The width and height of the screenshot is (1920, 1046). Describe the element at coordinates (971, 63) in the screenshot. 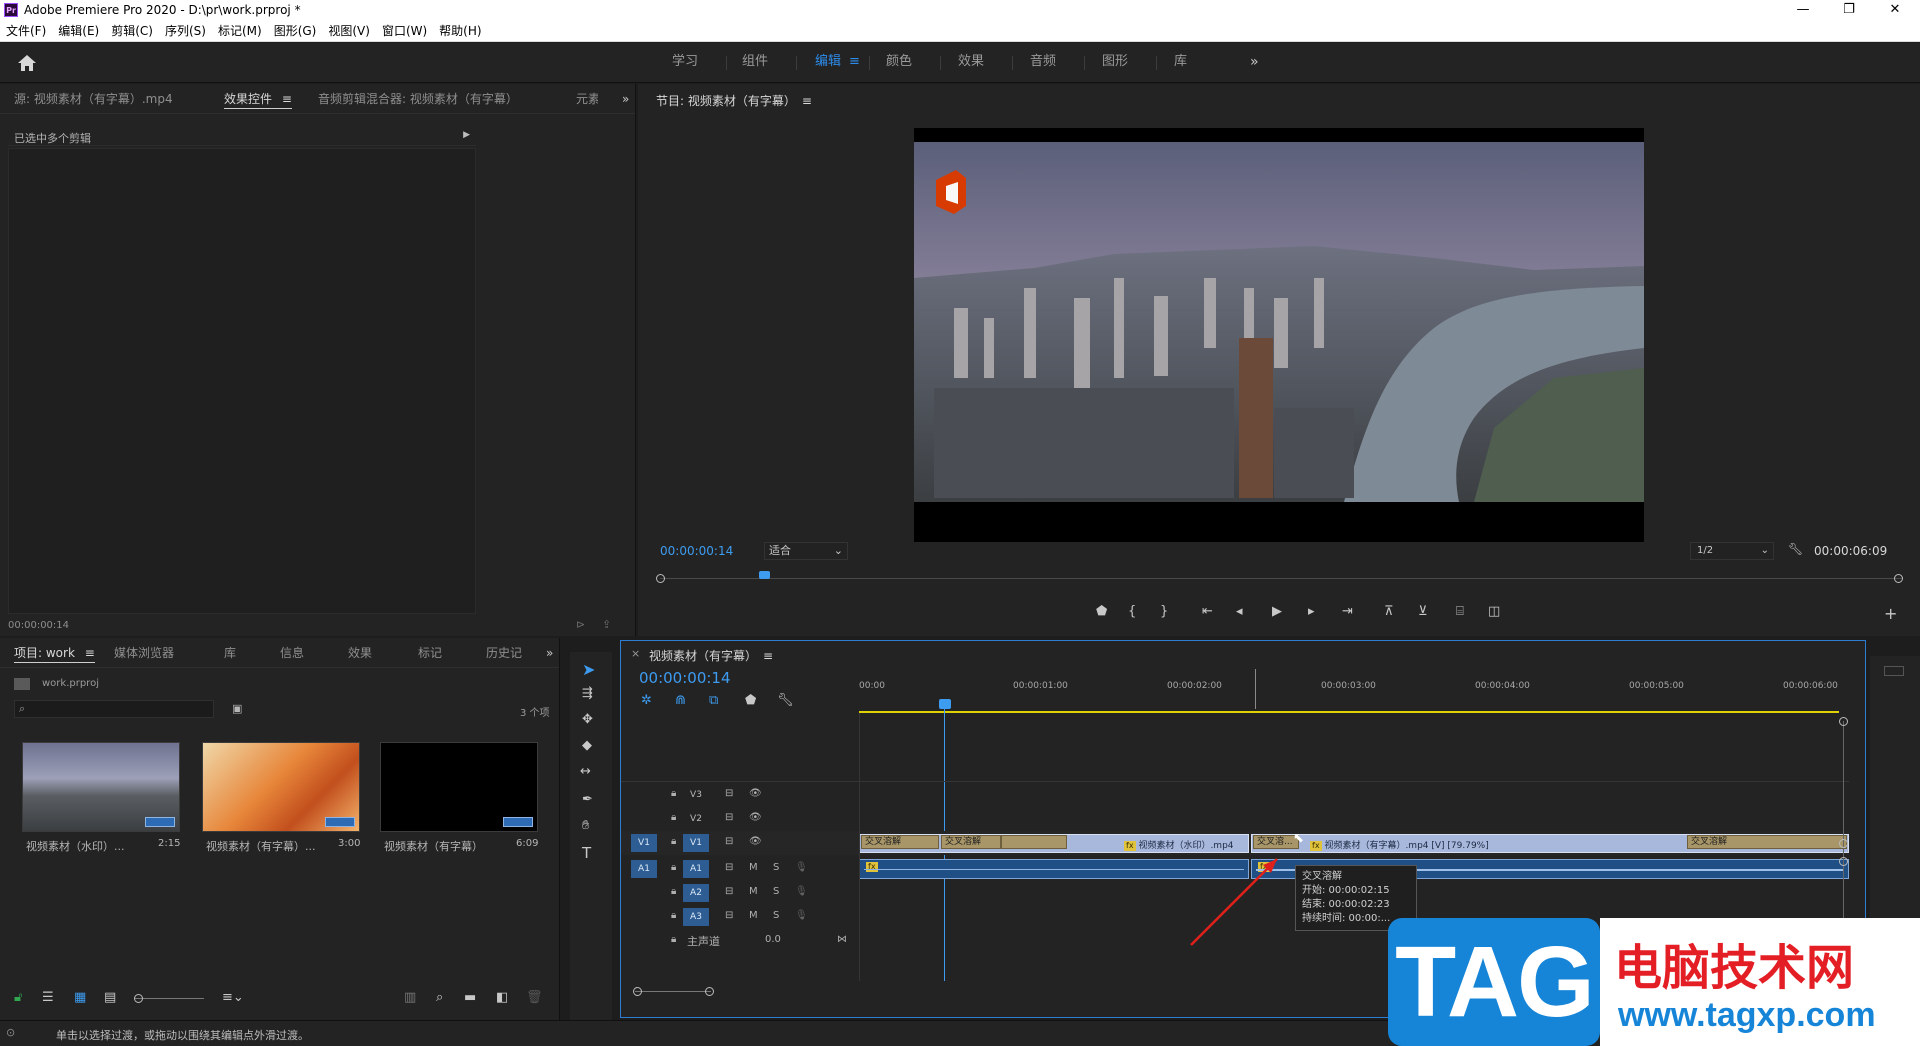

I see `workspace-tab-4: 效果` at that location.